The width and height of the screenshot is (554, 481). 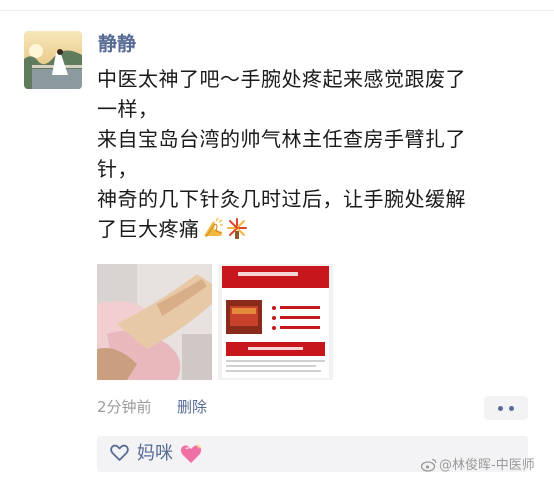 What do you see at coordinates (317, 230) in the screenshot?
I see `post-text-line-last: 了巨大疼痛` at bounding box center [317, 230].